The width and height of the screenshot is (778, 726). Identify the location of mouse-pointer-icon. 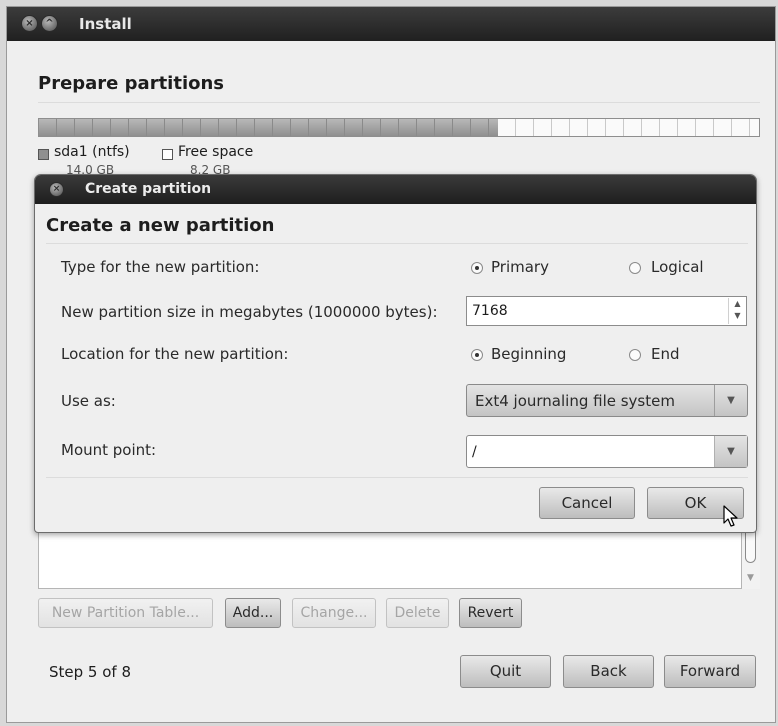
(730, 516).